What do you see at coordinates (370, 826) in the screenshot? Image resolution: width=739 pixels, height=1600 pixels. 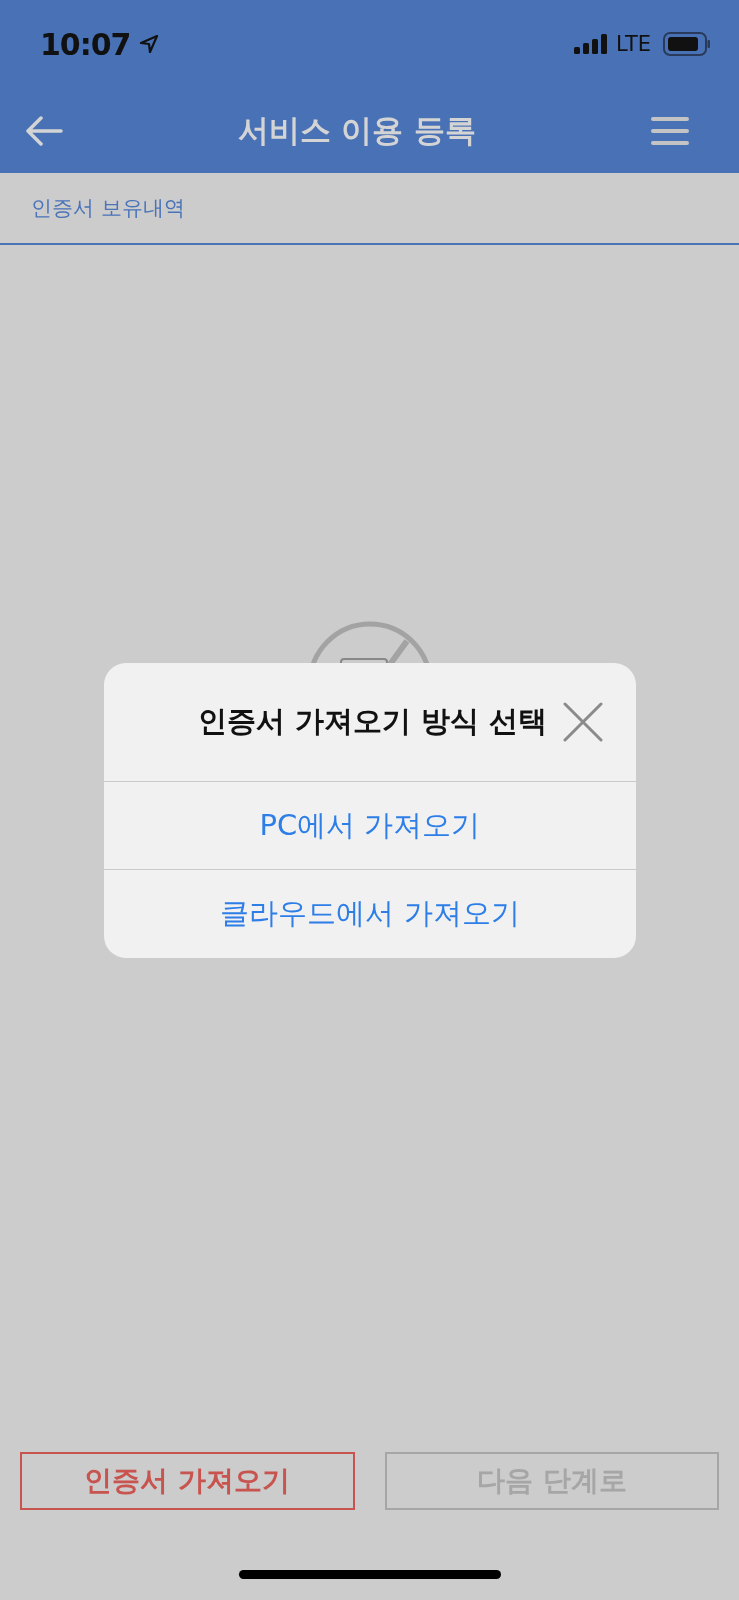 I see `dialog-option: PC에서 가져오기` at bounding box center [370, 826].